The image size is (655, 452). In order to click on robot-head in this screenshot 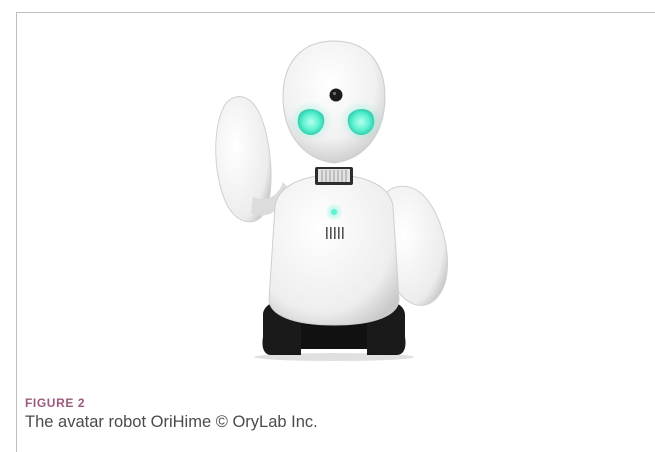, I will do `click(334, 102)`.